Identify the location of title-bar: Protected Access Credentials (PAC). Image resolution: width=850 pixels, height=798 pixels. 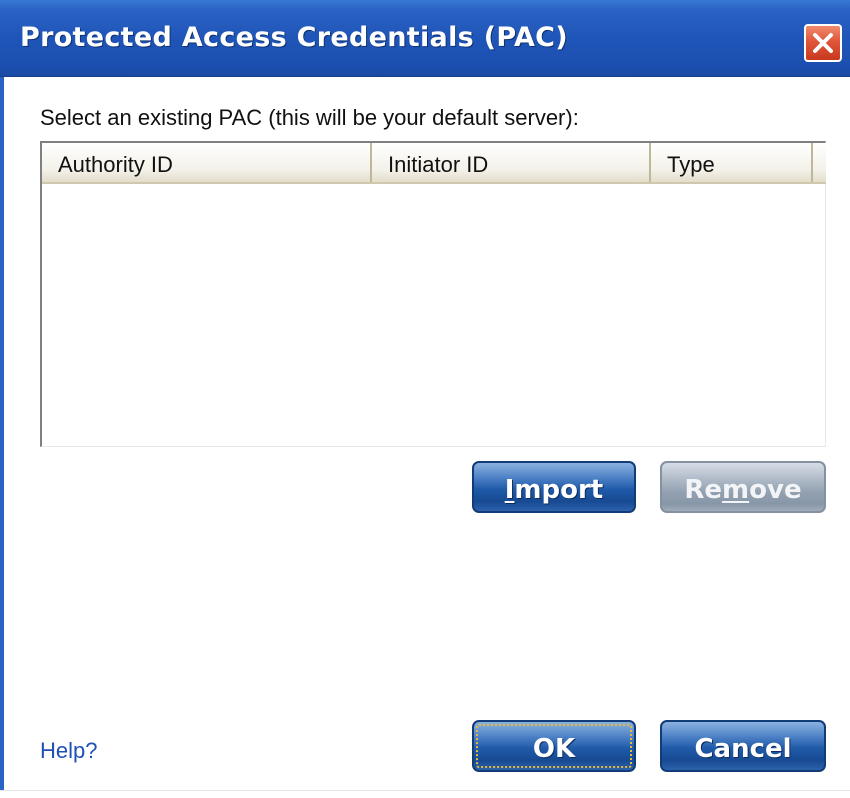
(425, 38).